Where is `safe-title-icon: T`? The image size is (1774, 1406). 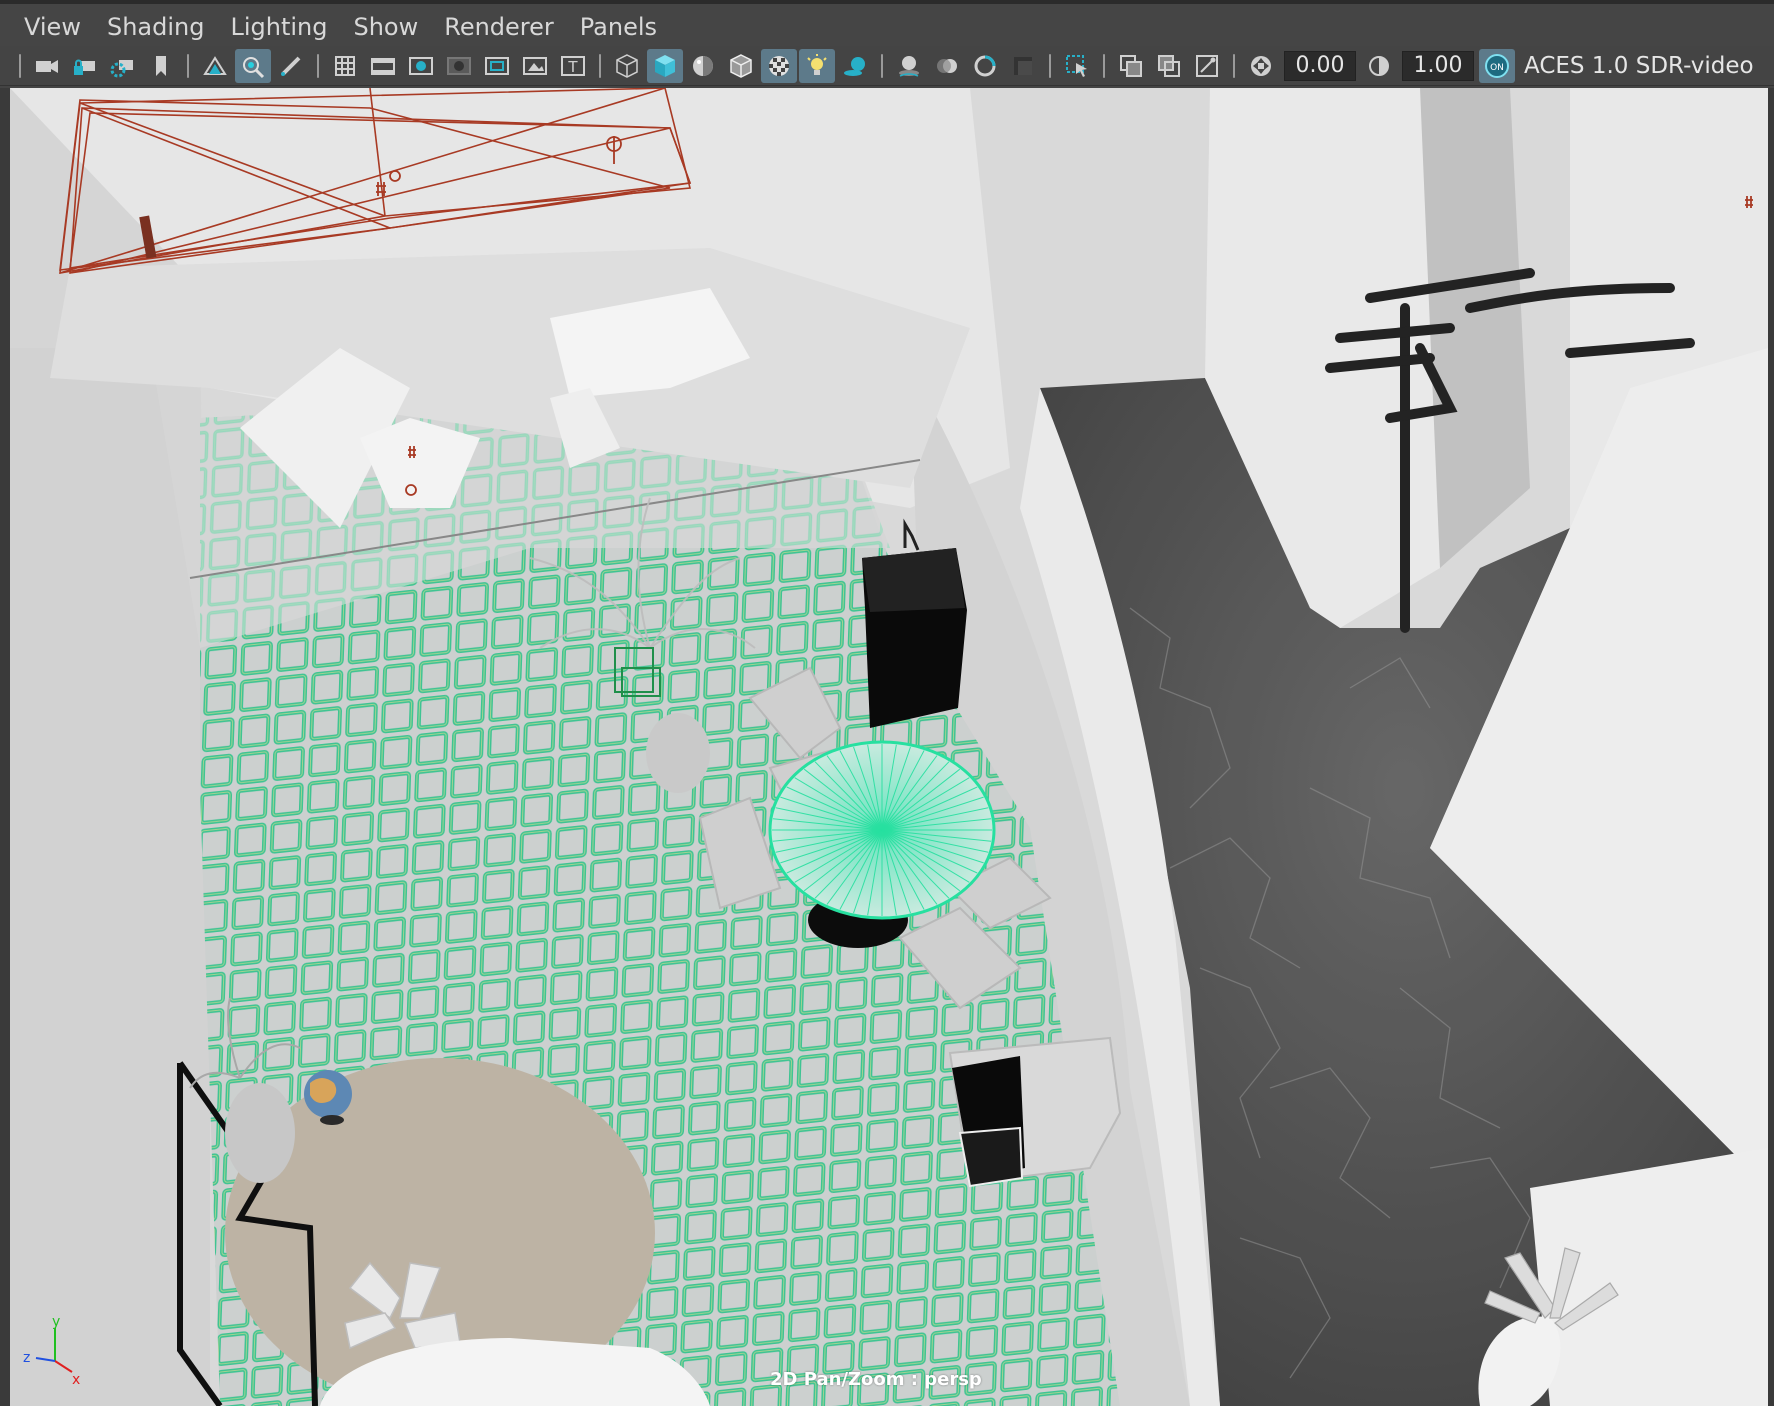 safe-title-icon: T is located at coordinates (573, 66).